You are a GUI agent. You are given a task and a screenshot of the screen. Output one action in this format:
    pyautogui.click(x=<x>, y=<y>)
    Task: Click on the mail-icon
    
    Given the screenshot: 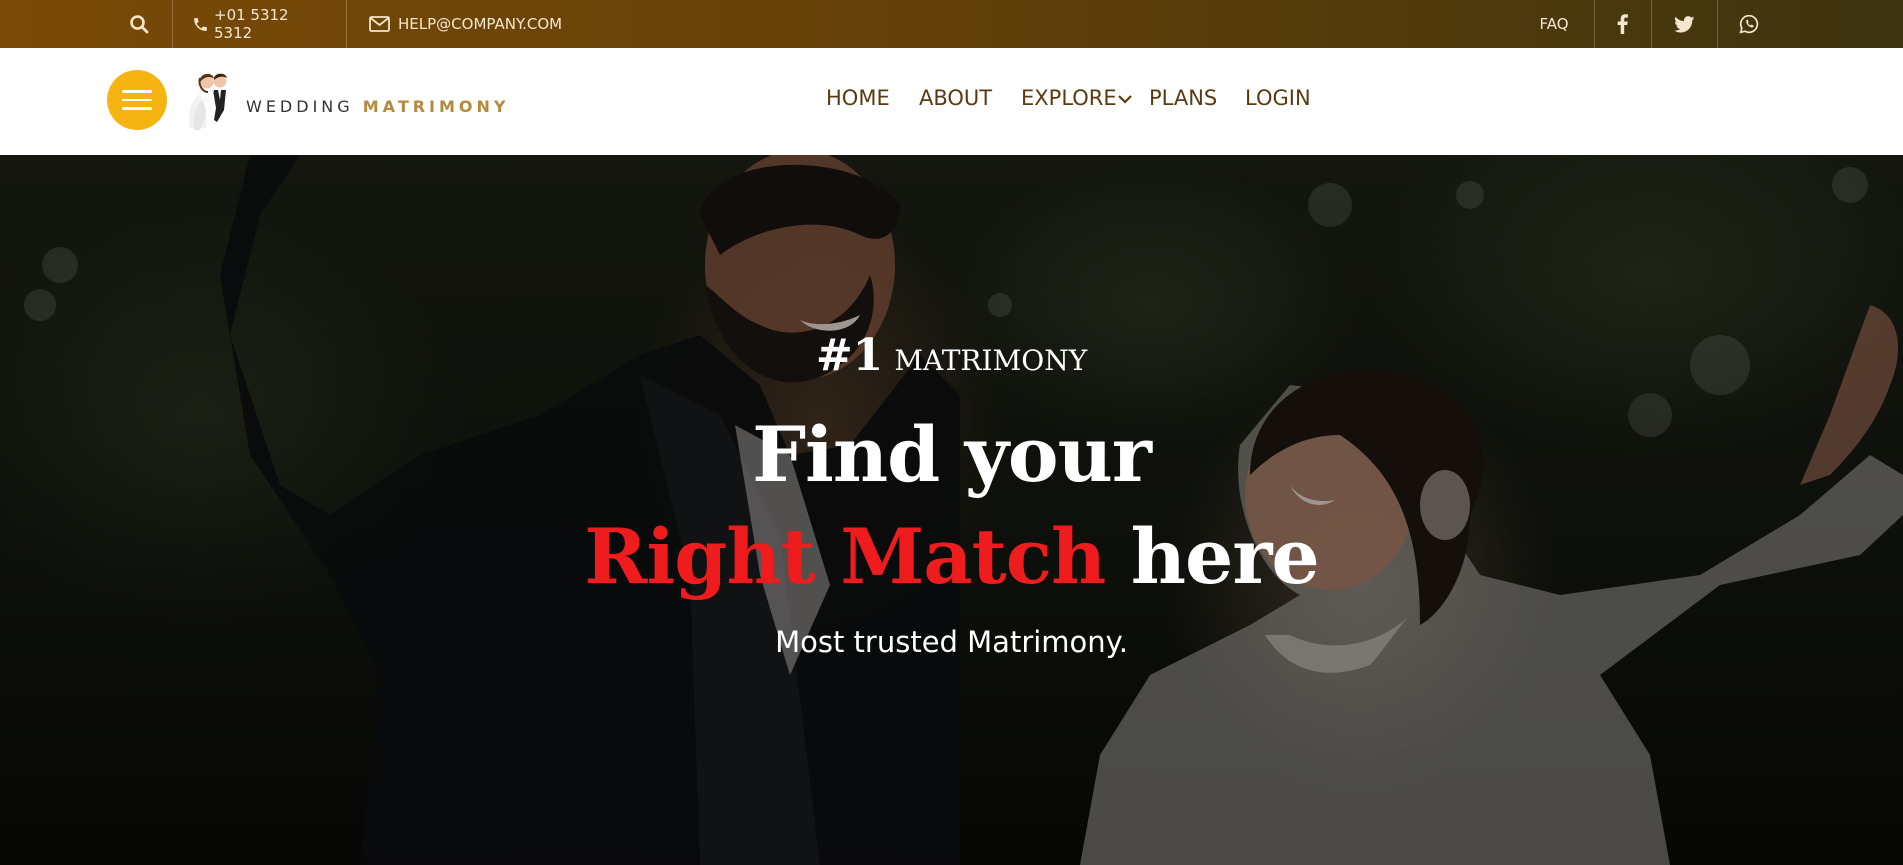 What is the action you would take?
    pyautogui.click(x=379, y=24)
    